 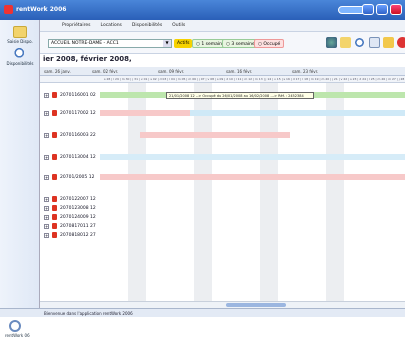 I want to click on menu-item-proprietaires: Propriétaires, so click(x=76, y=27).